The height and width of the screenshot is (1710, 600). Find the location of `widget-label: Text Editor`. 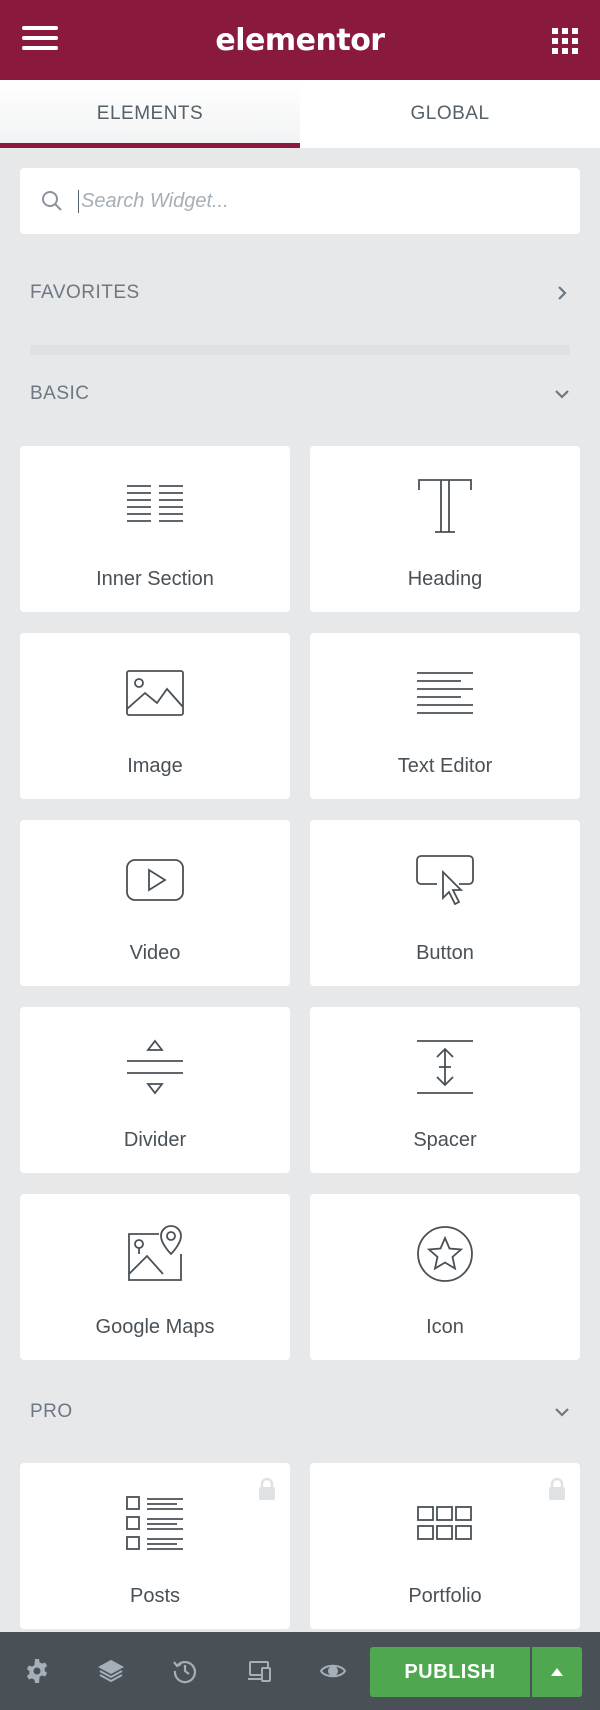

widget-label: Text Editor is located at coordinates (445, 766).